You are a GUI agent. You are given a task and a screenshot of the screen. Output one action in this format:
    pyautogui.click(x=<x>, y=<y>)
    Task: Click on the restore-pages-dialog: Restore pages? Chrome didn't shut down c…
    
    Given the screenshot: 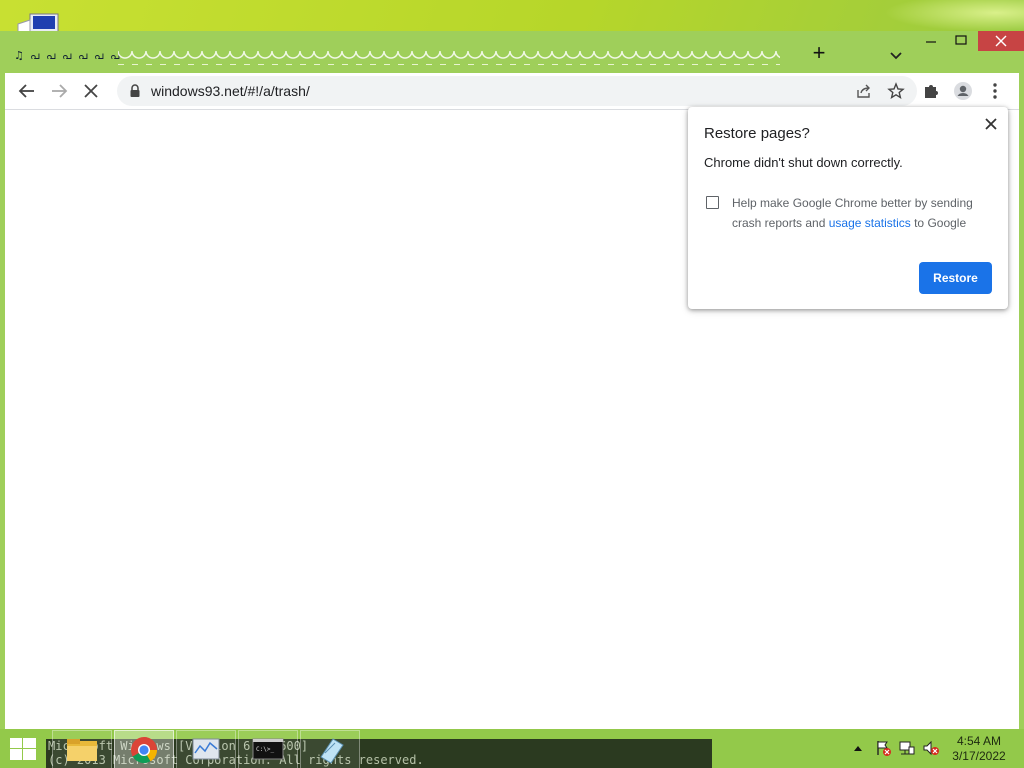 What is the action you would take?
    pyautogui.click(x=848, y=208)
    